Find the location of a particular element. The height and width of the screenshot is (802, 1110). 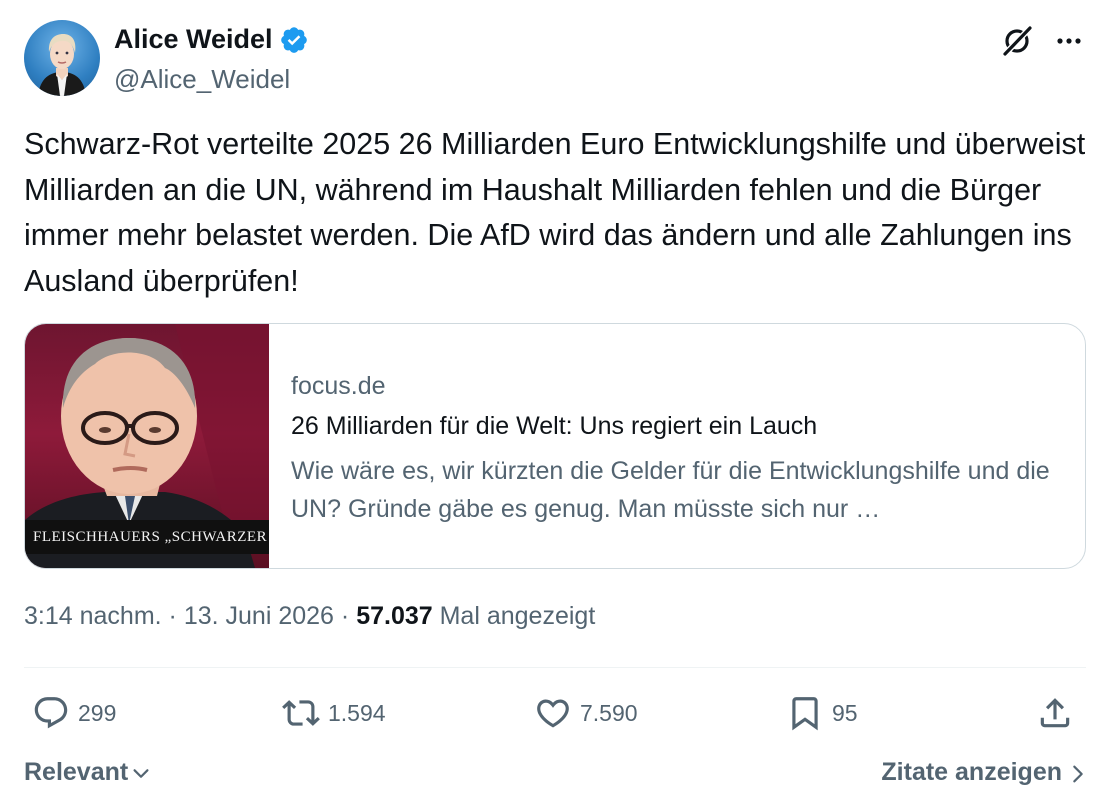

views-label: Mal angezeigt is located at coordinates (517, 616).